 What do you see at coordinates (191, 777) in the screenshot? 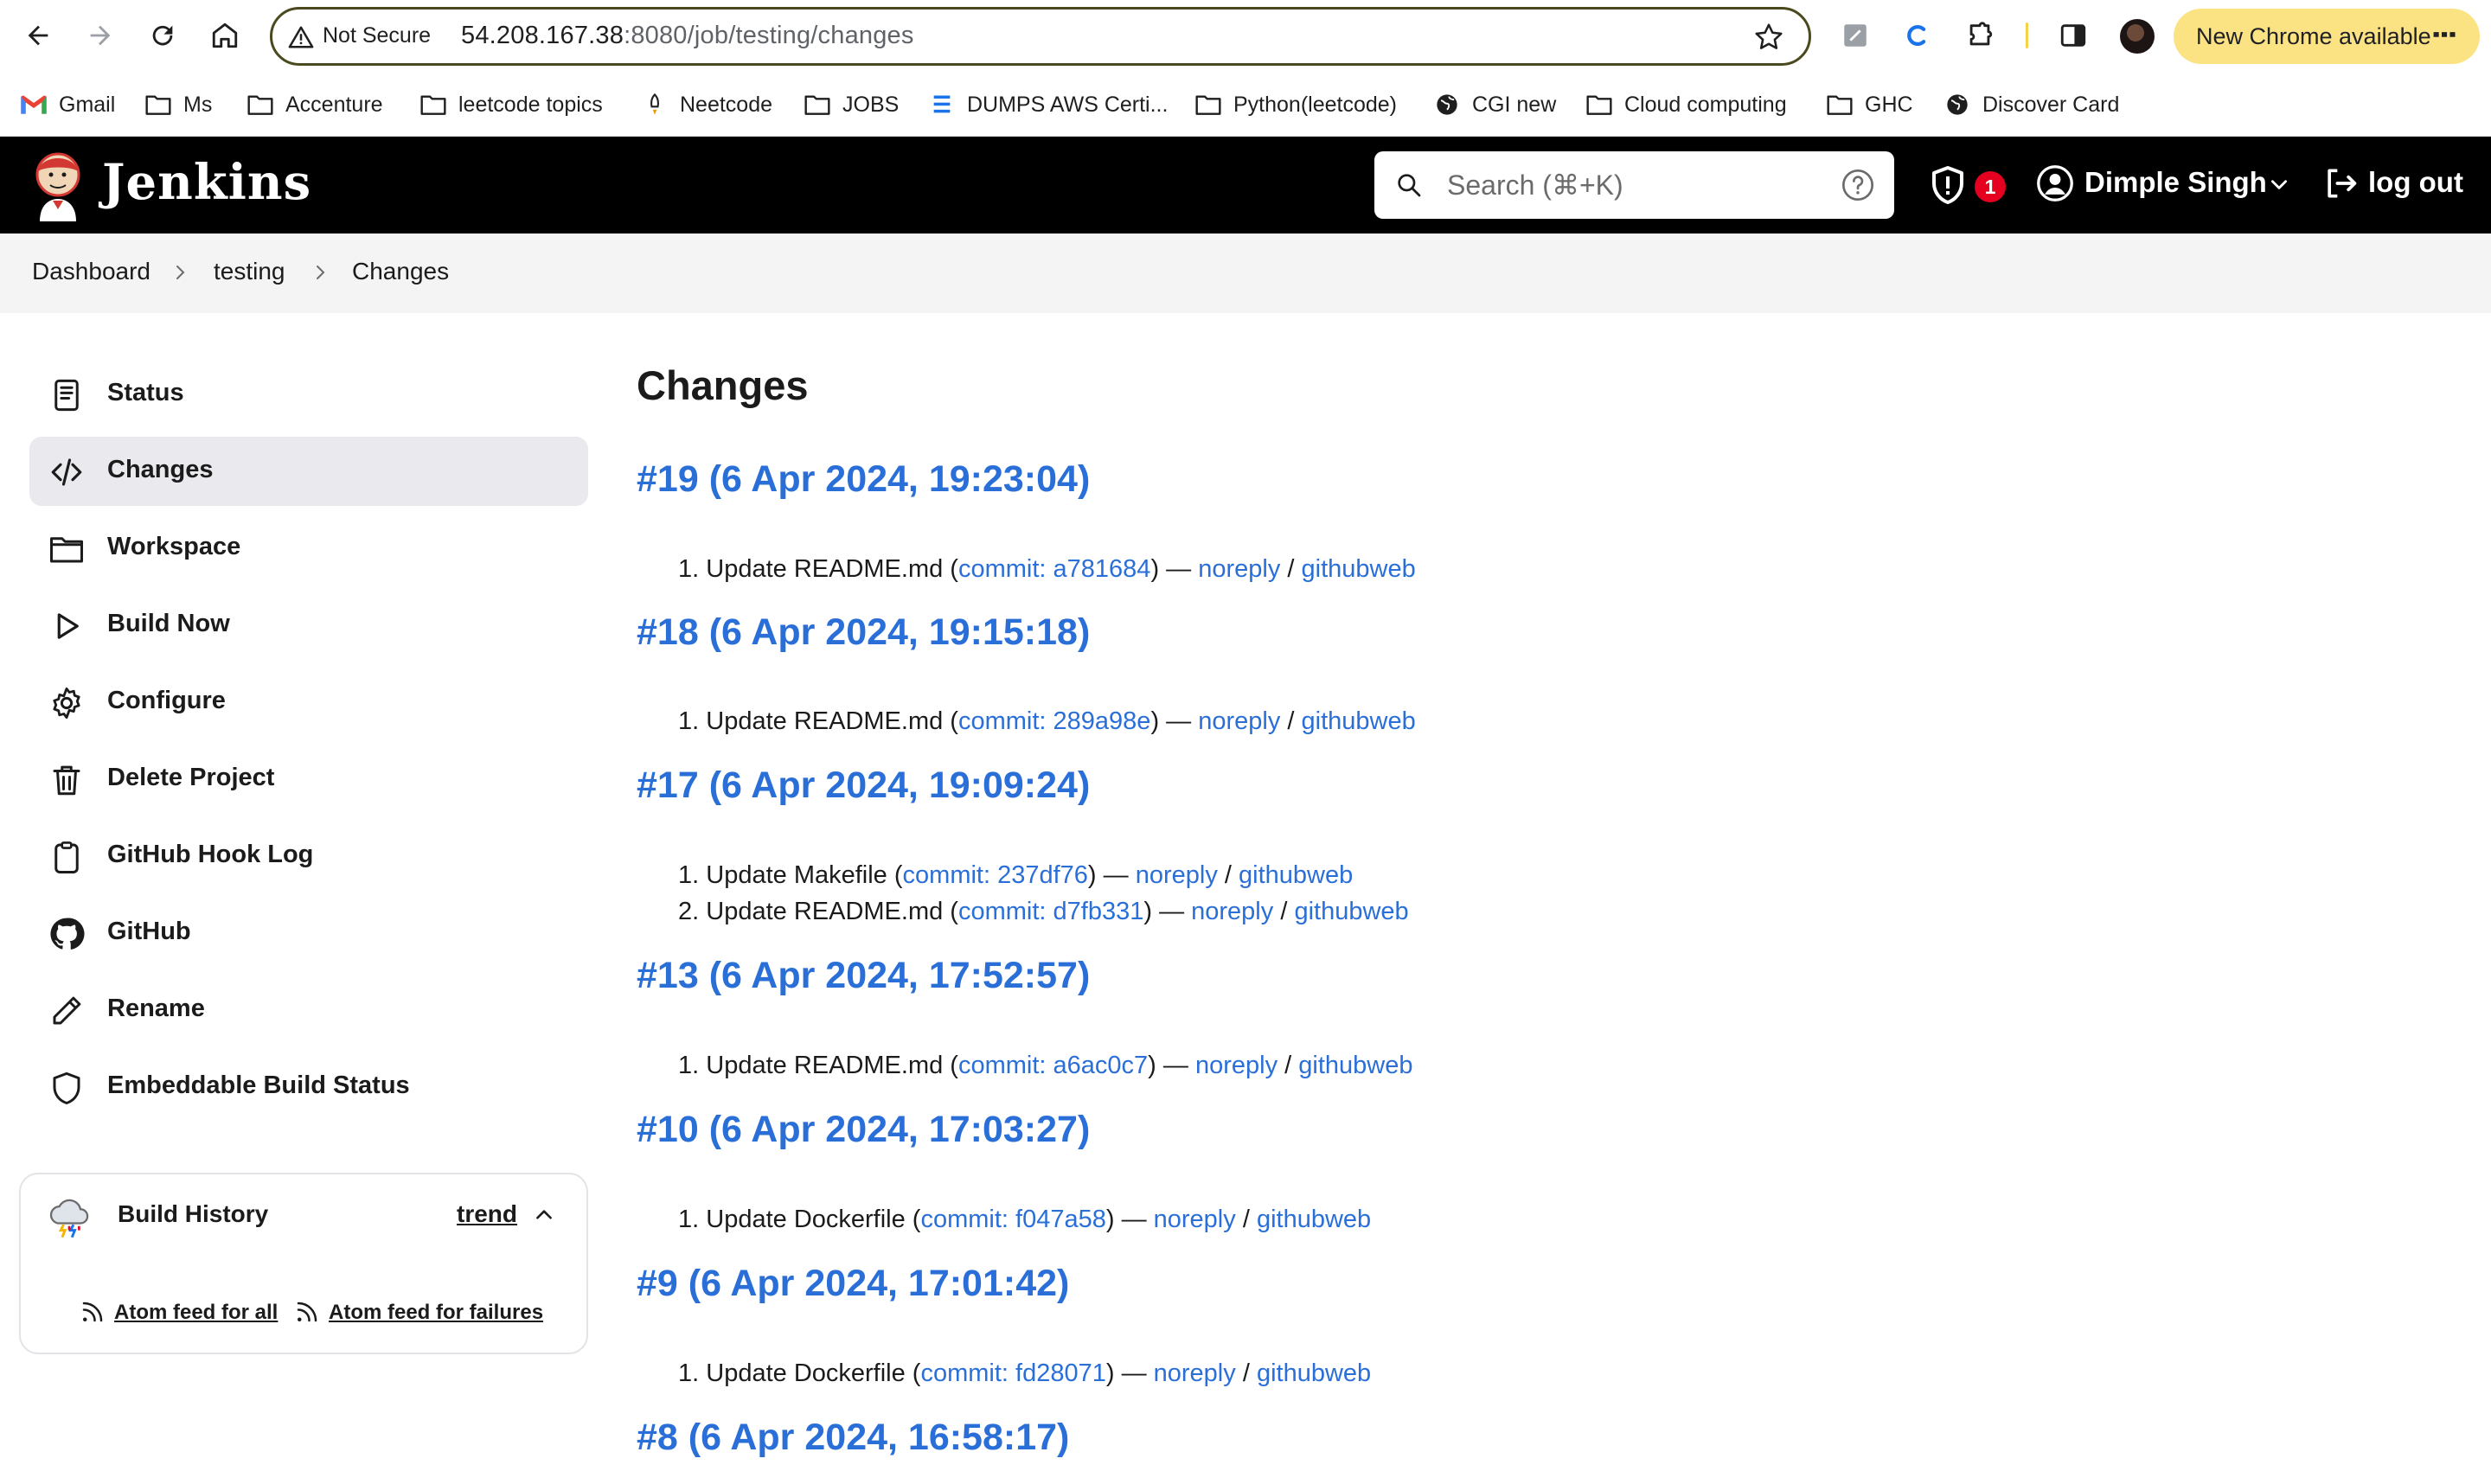
I see `sidebar-item-label: Delete Project` at bounding box center [191, 777].